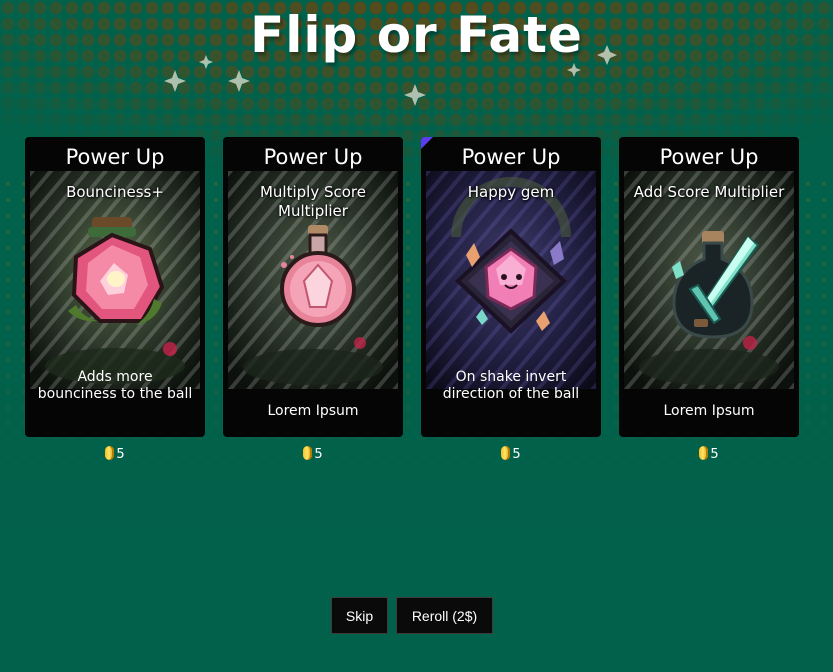  What do you see at coordinates (511, 385) in the screenshot?
I see `card-description: On shake invert direction of the ball` at bounding box center [511, 385].